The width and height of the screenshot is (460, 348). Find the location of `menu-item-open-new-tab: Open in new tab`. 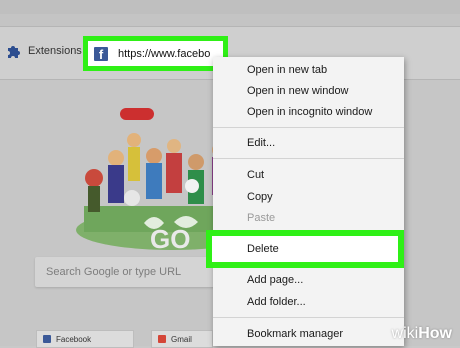

menu-item-open-new-tab: Open in new tab is located at coordinates (308, 70).